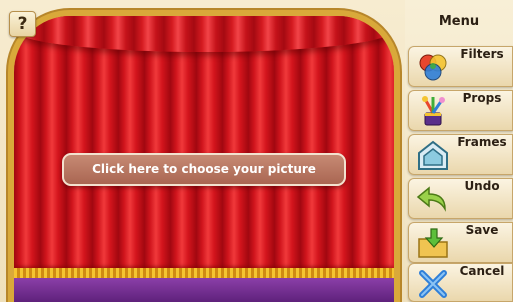 This screenshot has height=302, width=513. What do you see at coordinates (459, 21) in the screenshot?
I see `menu-title: Menu` at bounding box center [459, 21].